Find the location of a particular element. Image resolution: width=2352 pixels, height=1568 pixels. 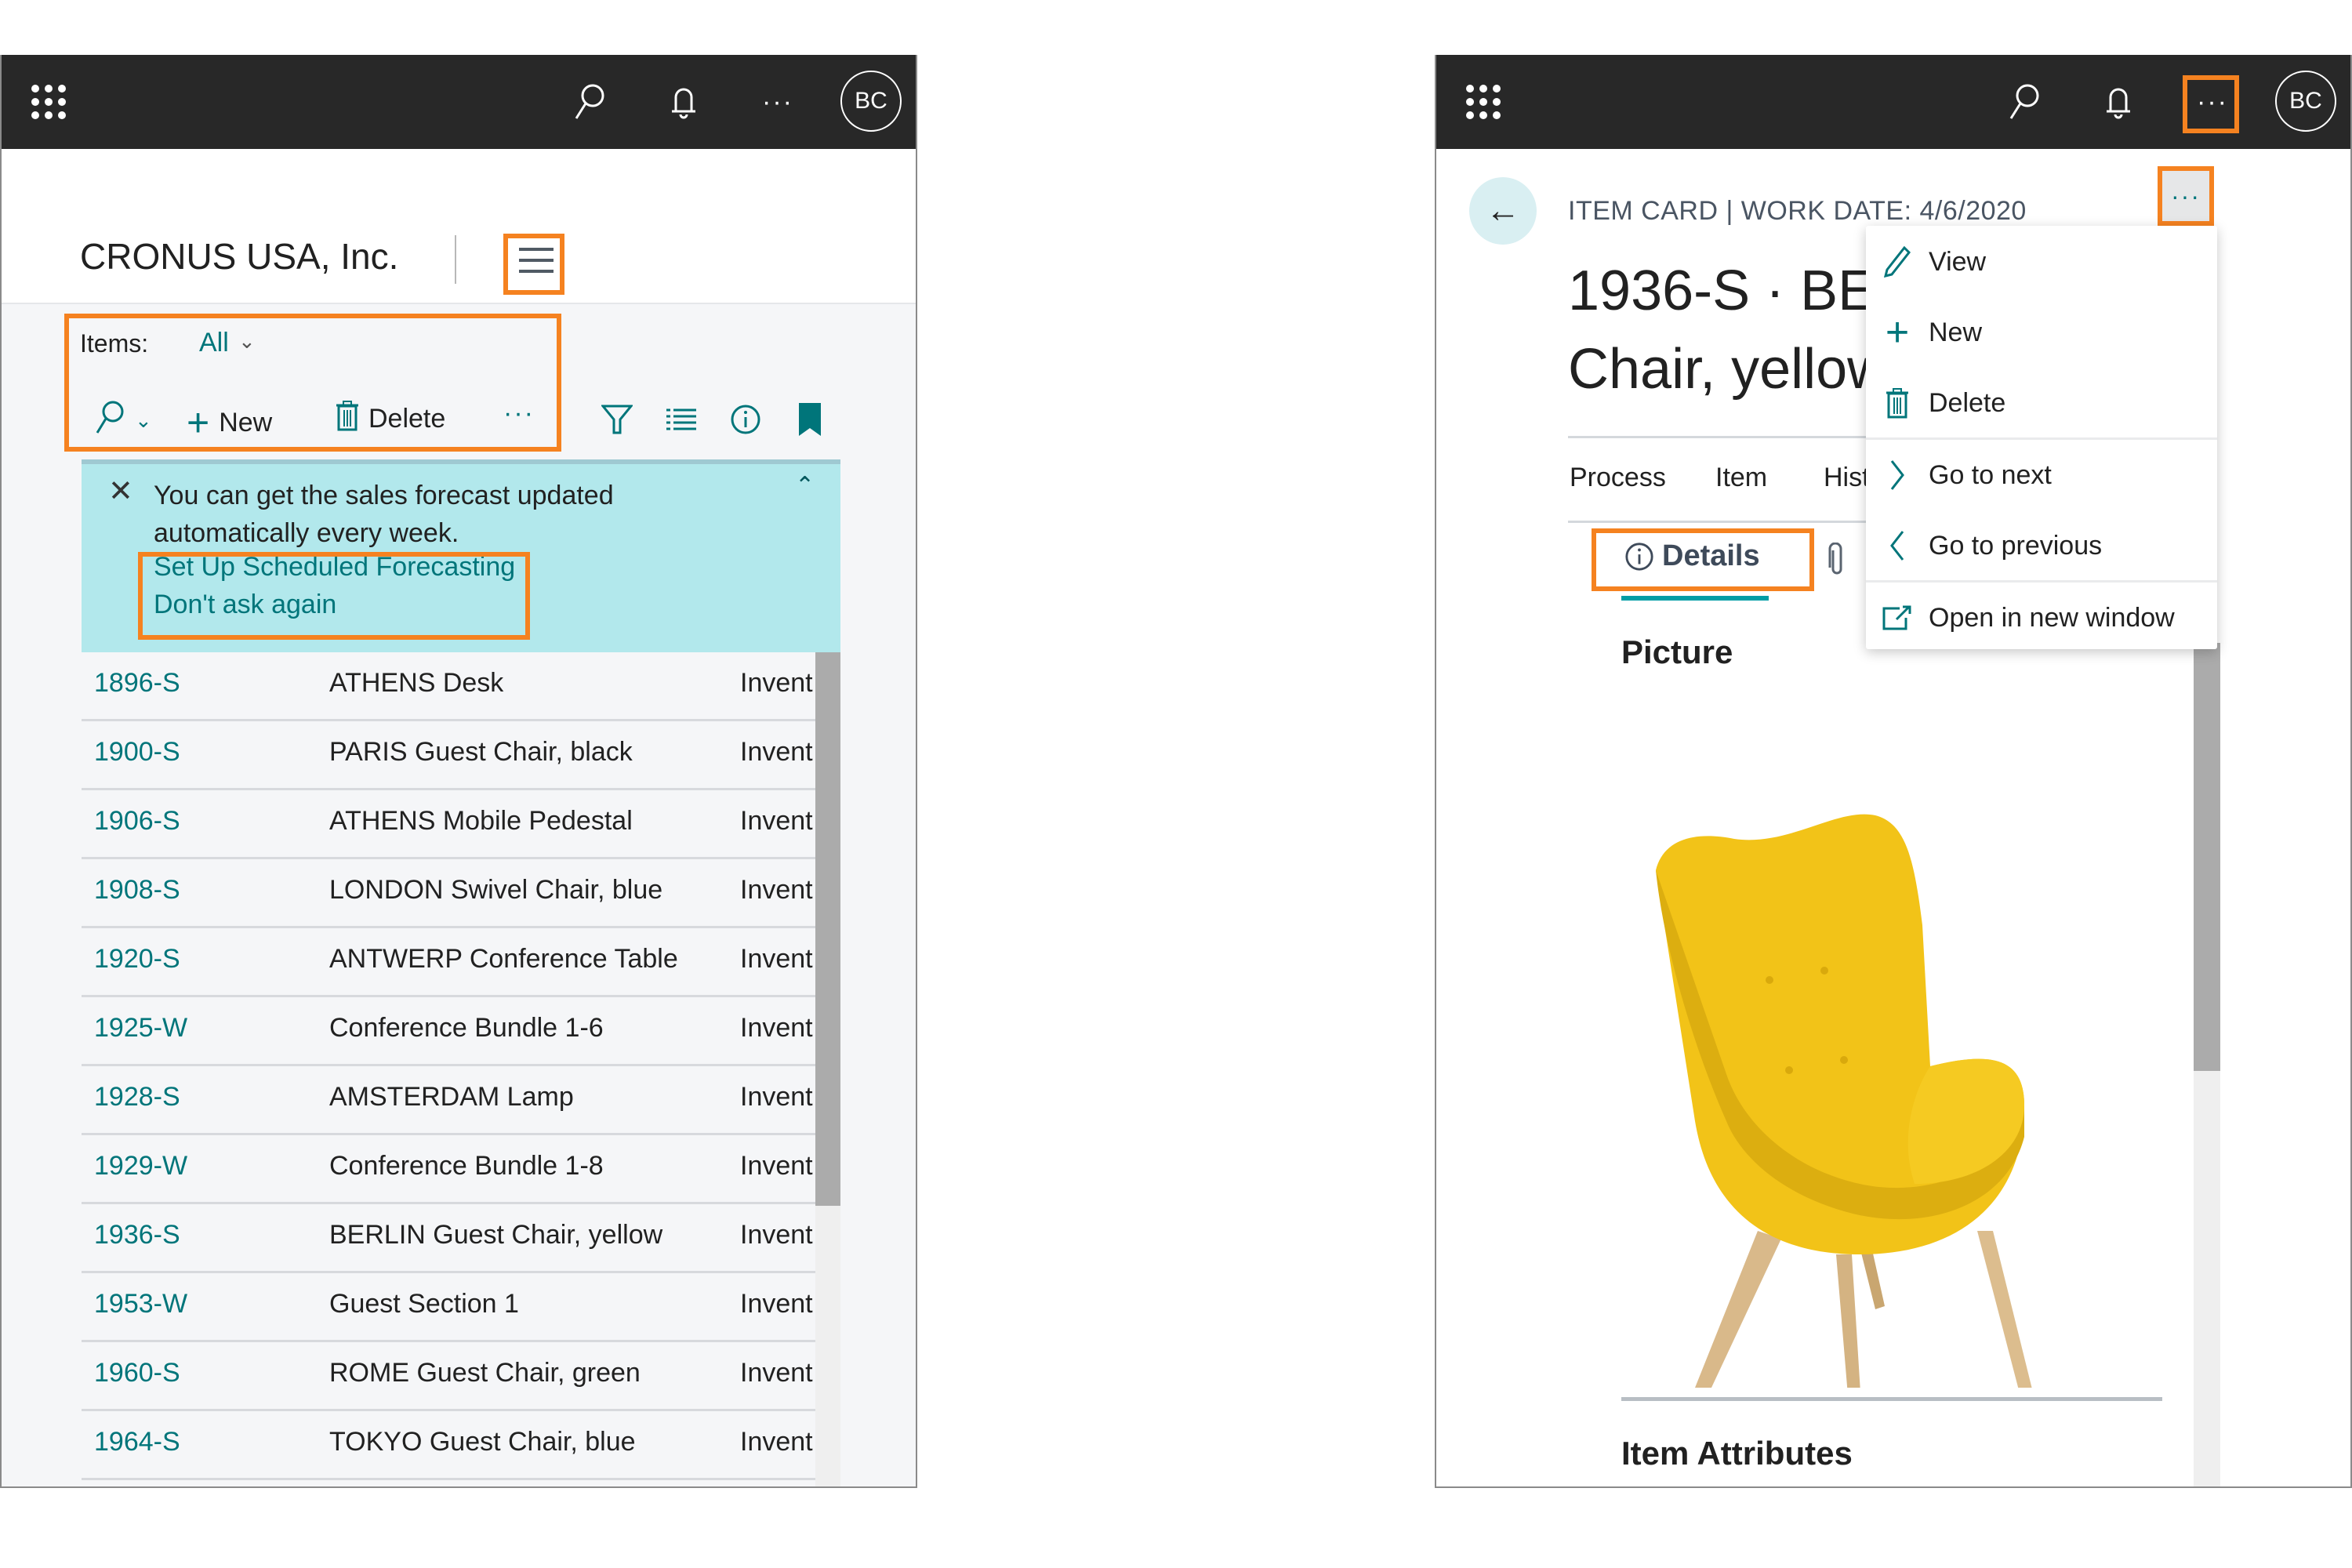

new-label: New is located at coordinates (246, 422).